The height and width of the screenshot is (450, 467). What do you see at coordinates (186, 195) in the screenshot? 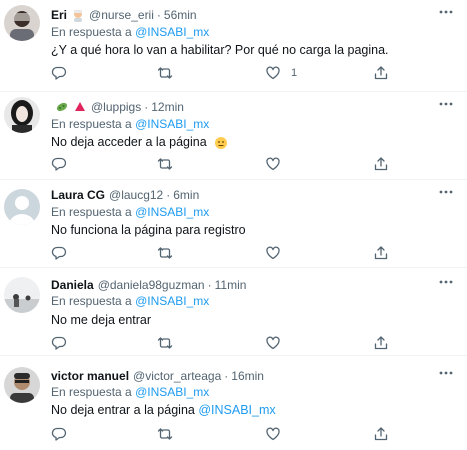
I see `timestamp: 6min` at bounding box center [186, 195].